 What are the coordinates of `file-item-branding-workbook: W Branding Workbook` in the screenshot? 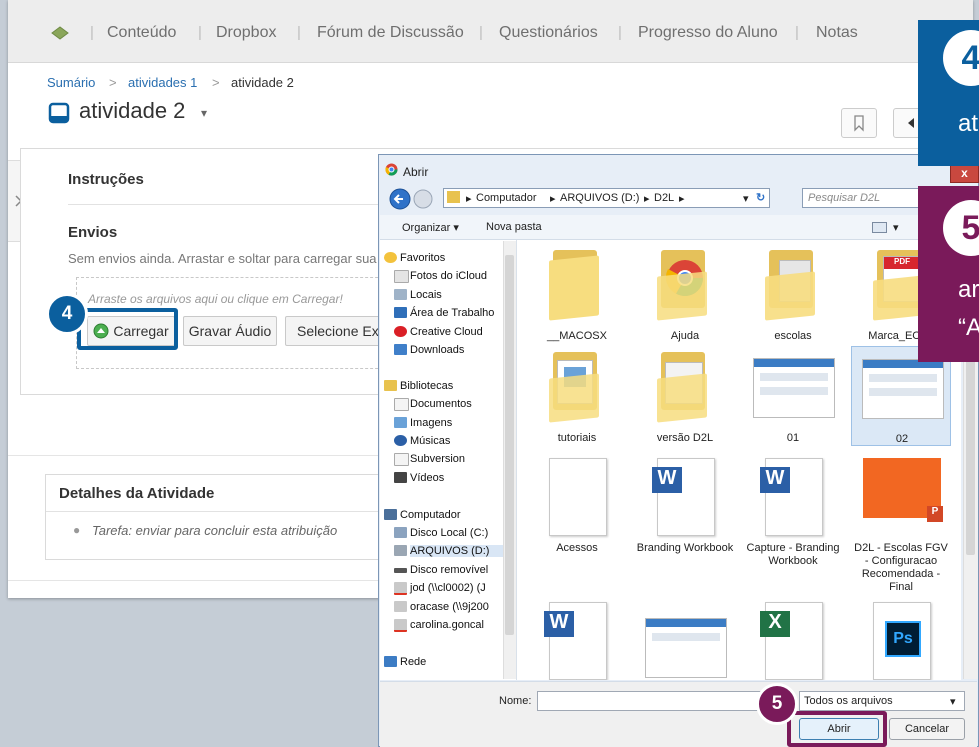 It's located at (685, 526).